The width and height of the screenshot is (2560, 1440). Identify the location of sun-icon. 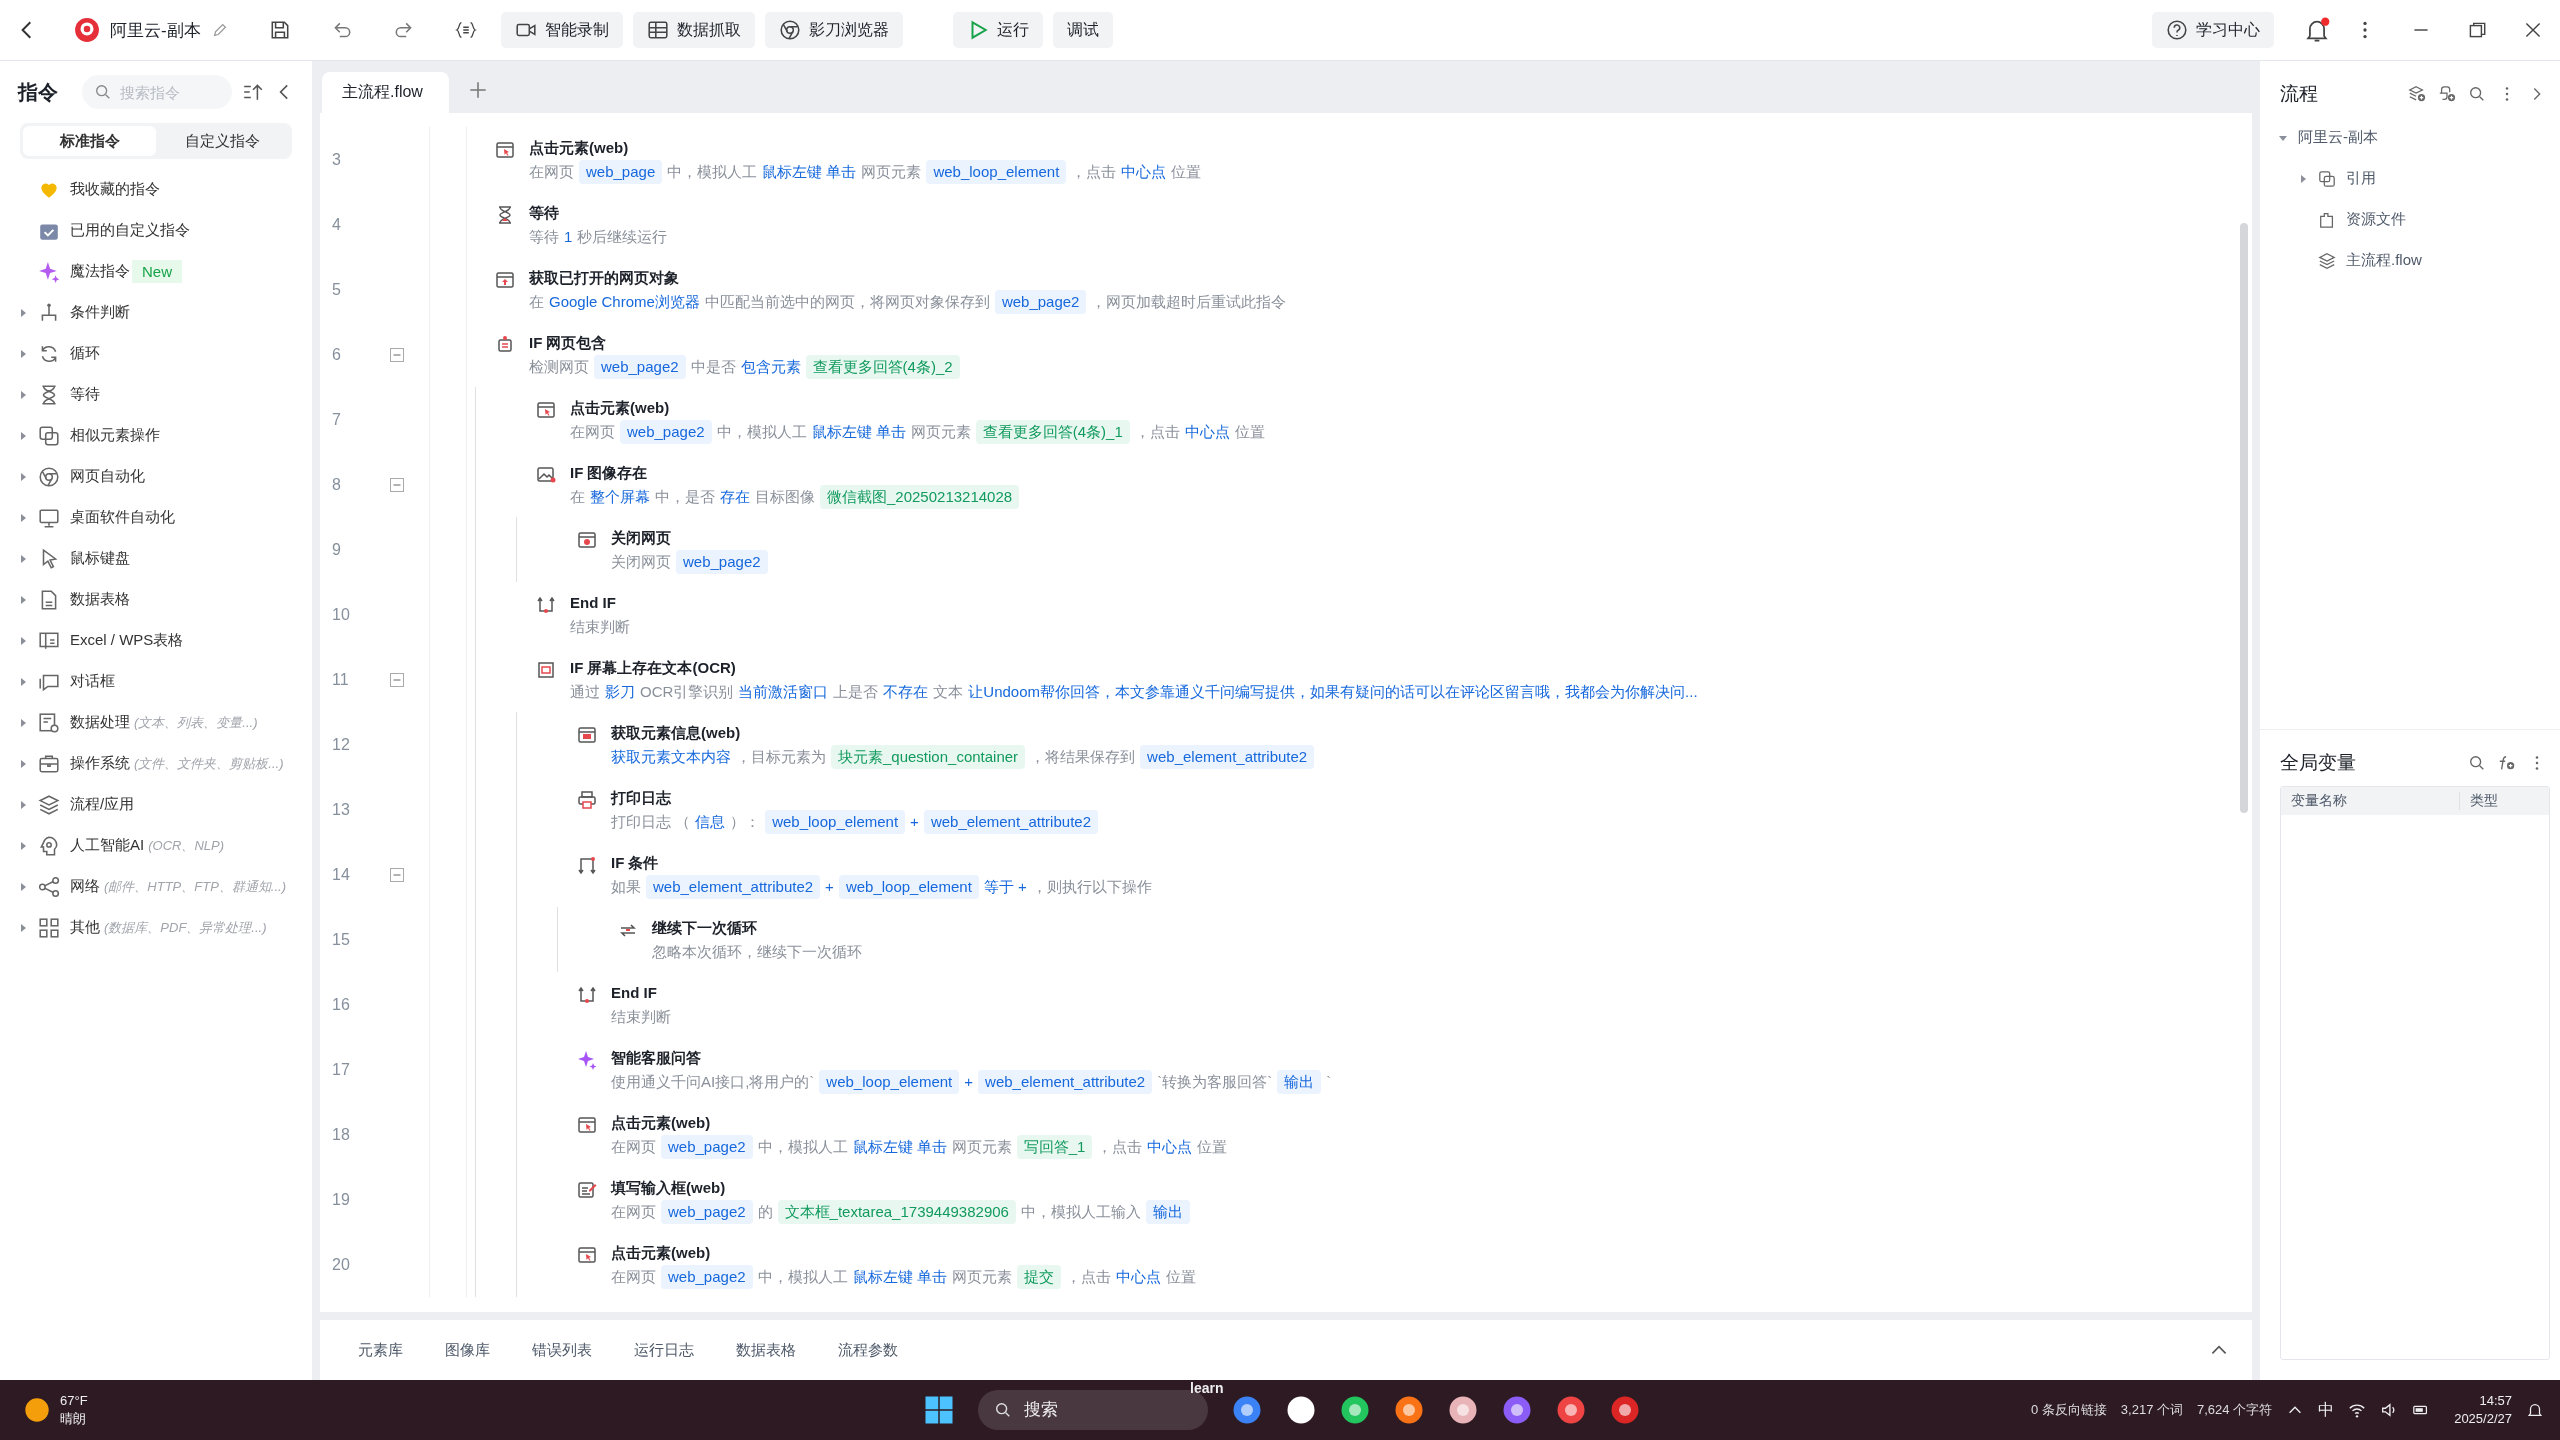
(37, 1410).